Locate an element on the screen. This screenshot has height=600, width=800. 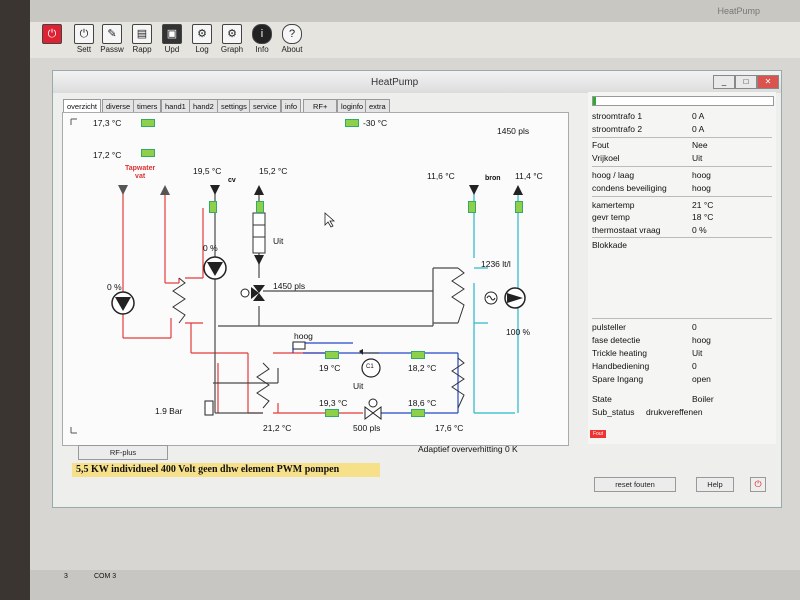
status-label: gevr temp is located at coordinates (611, 217).